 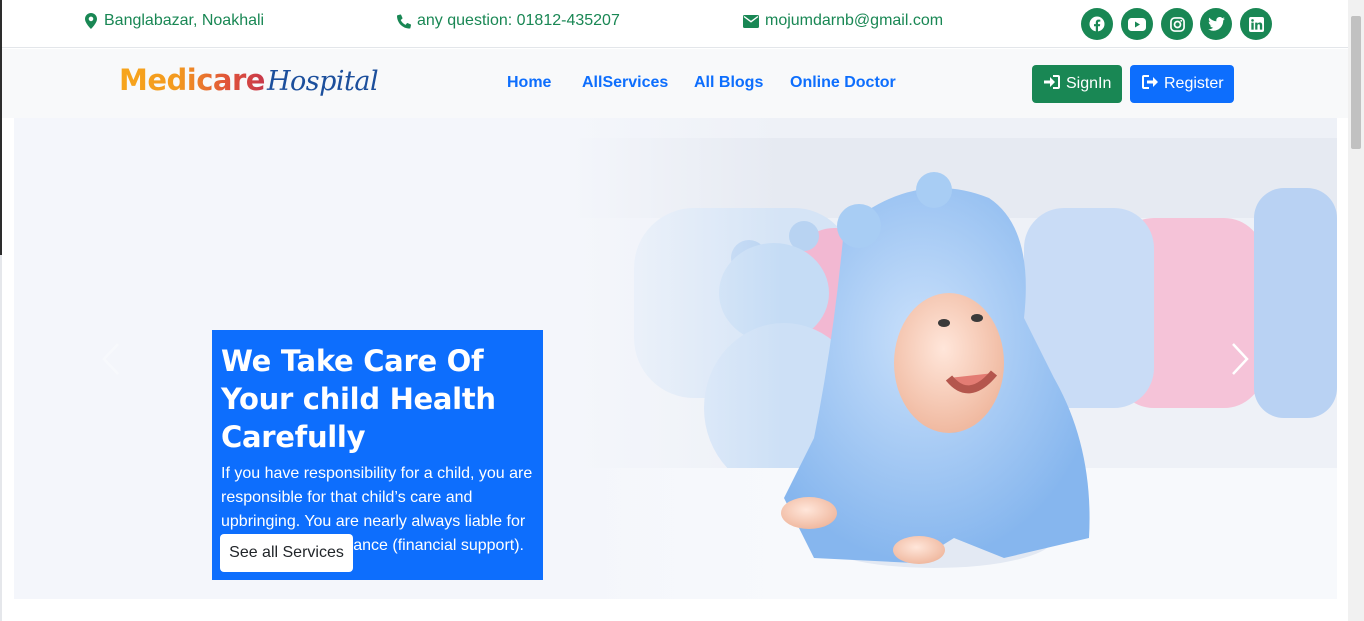 I want to click on brand-name-part1: Medicare, so click(x=192, y=80).